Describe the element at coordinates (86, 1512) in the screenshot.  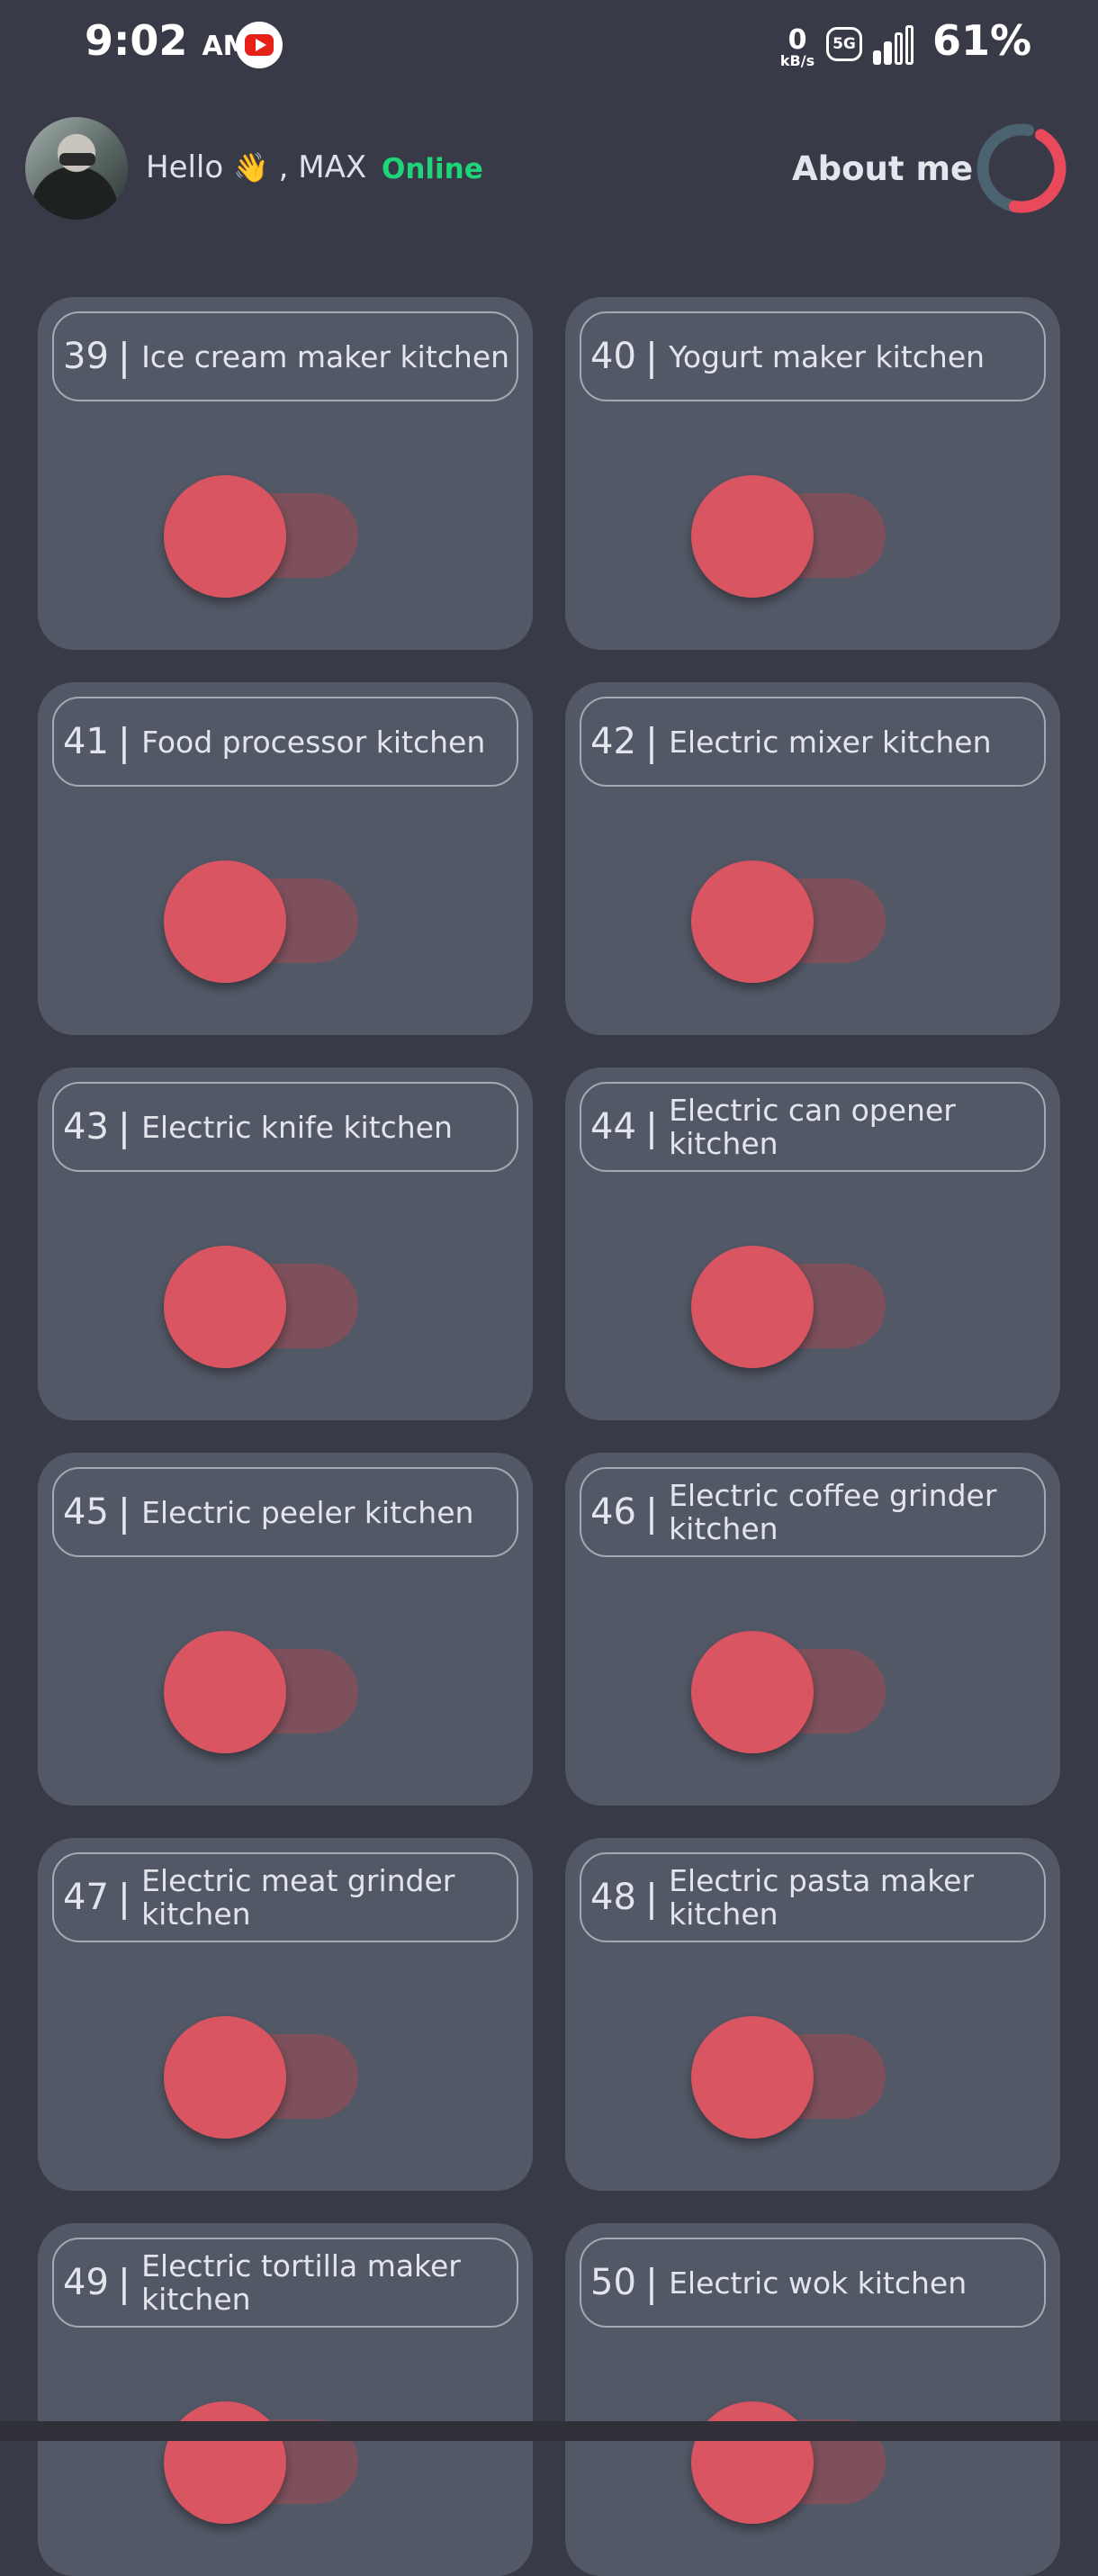
I see `device-number: 45` at that location.